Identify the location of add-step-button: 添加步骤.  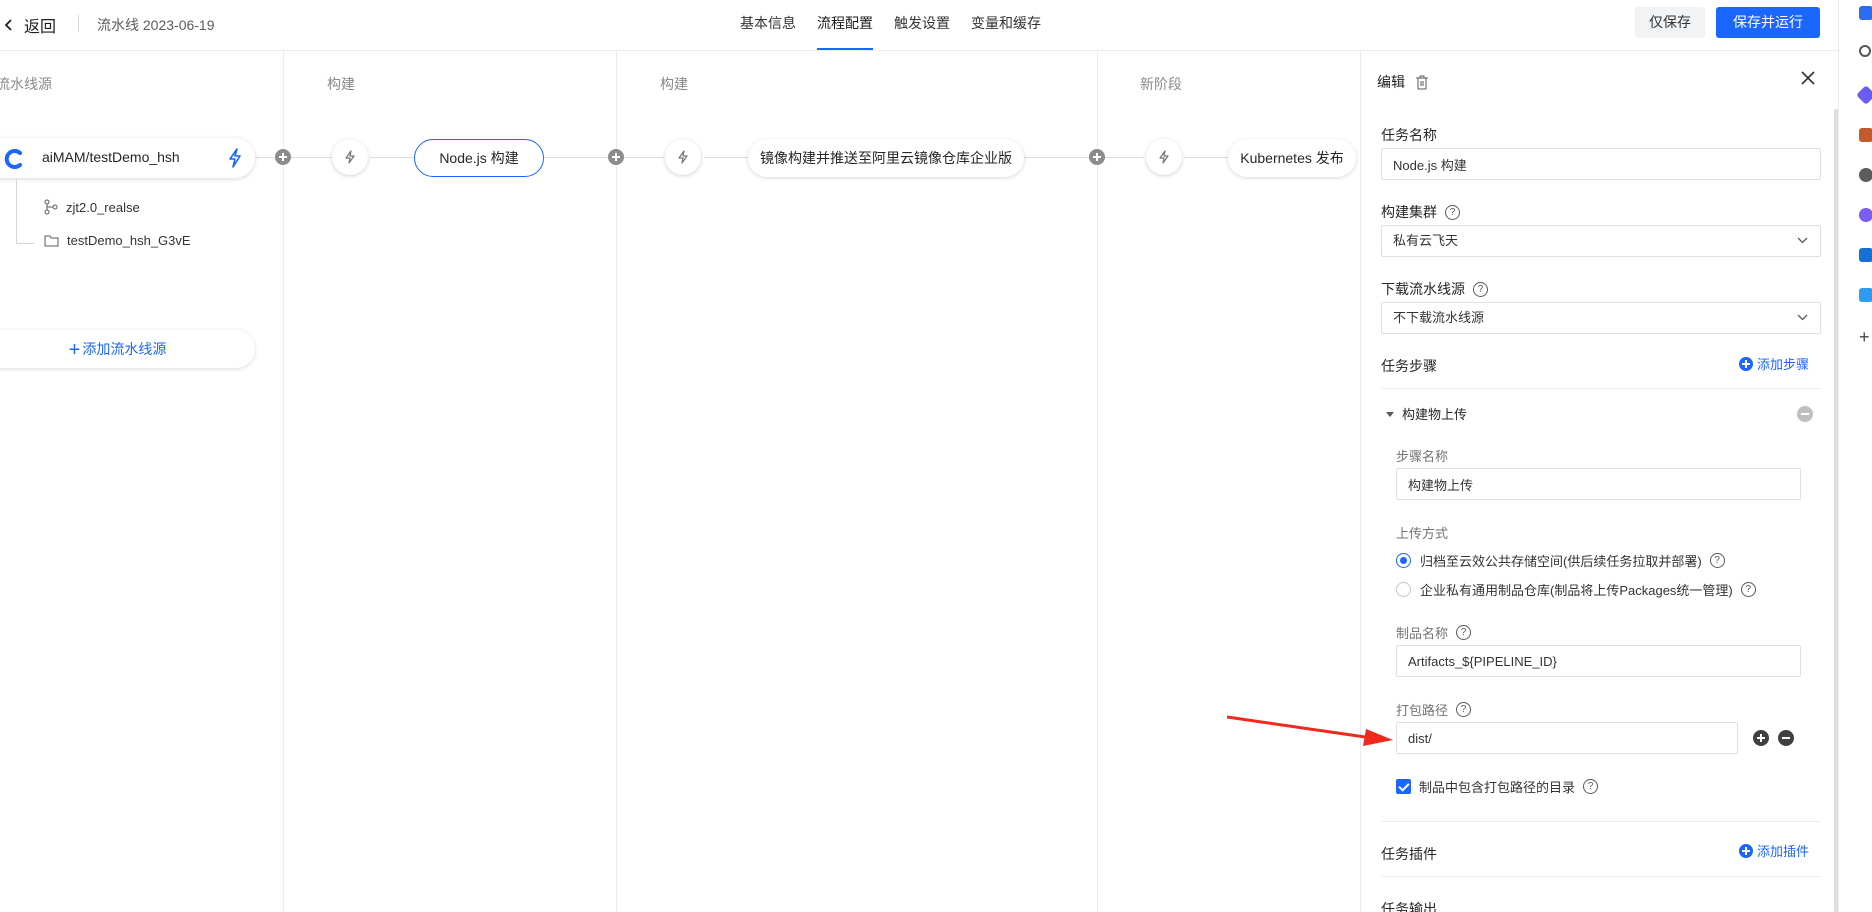
(1774, 363).